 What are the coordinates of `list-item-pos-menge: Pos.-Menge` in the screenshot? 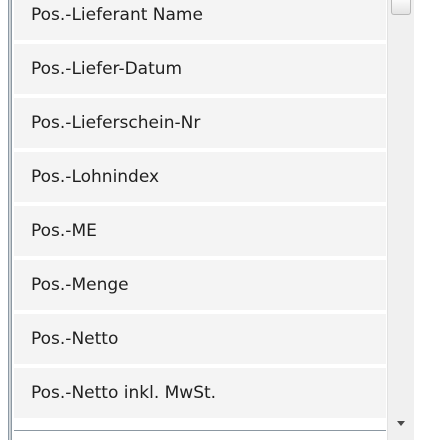 It's located at (200, 287).